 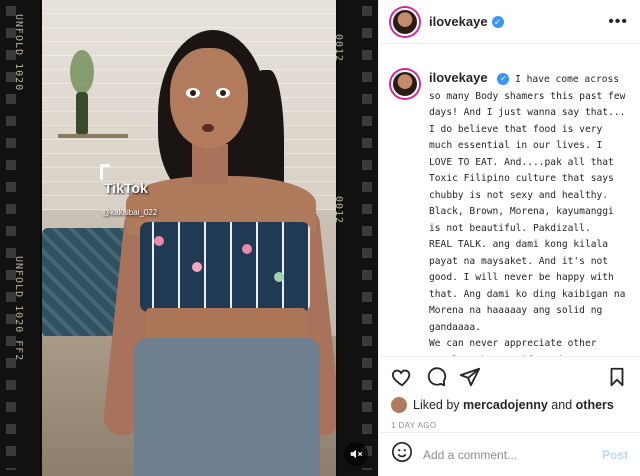 What do you see at coordinates (458, 77) in the screenshot?
I see `caption-username: ilovekaye` at bounding box center [458, 77].